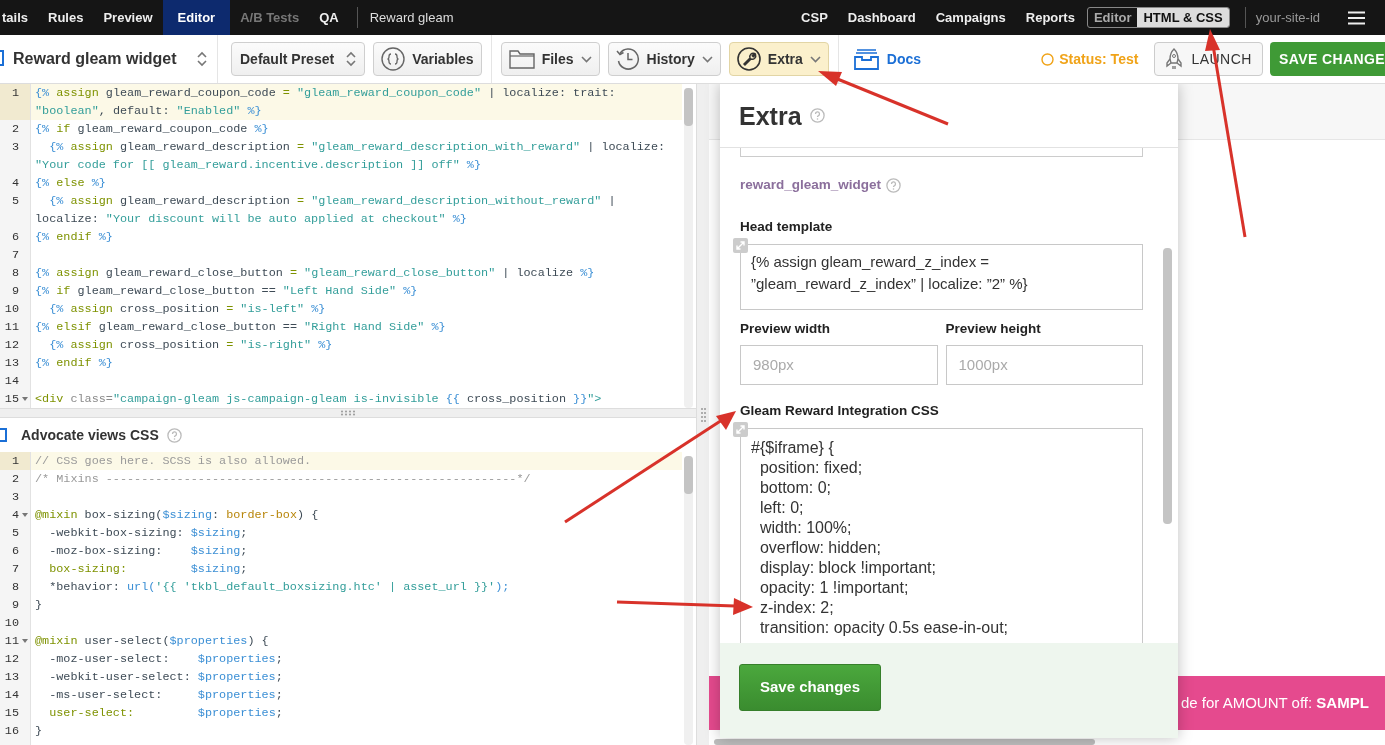 This screenshot has width=1385, height=745. What do you see at coordinates (941, 535) in the screenshot?
I see `code-field: #{$iframe} { position: fixed; bottom: 0; left: 0; width: 100%; overflow: hidden; display: block !important; opacity: 1 !important; z-index: 2; transition: opacity 0.5s ease-in-out;` at bounding box center [941, 535].